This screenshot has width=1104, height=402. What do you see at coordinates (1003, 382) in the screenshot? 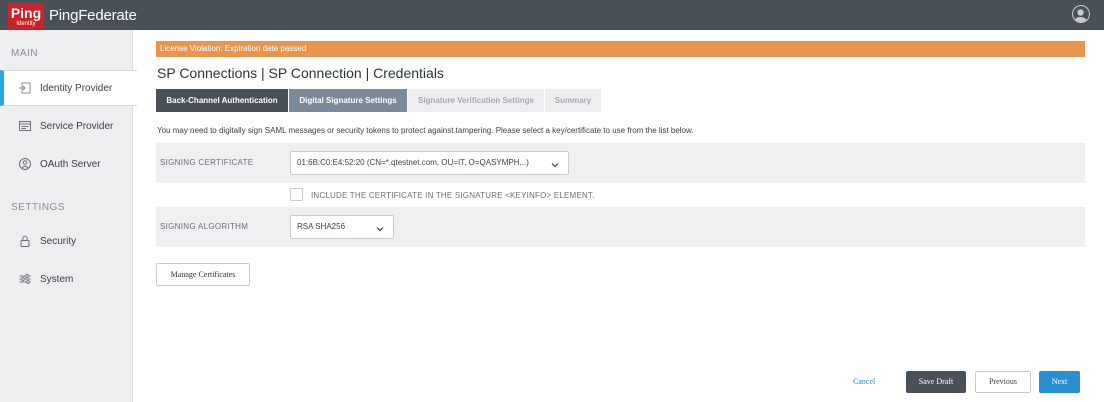
I see `previous-button: Previous` at bounding box center [1003, 382].